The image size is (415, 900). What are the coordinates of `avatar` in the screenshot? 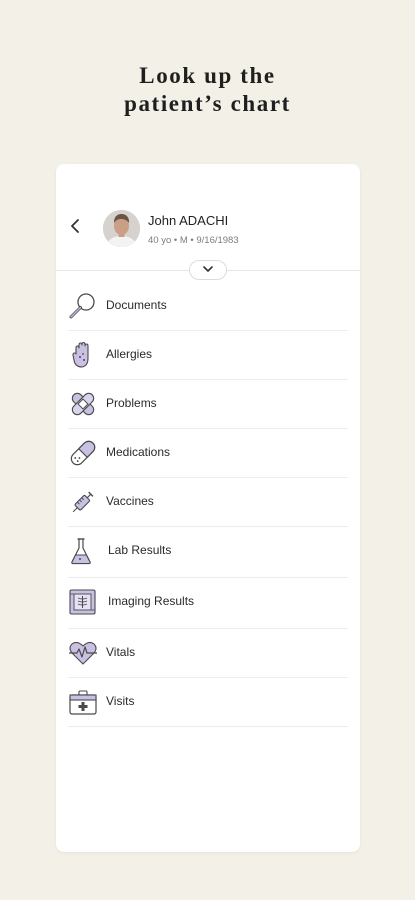 It's located at (121, 228).